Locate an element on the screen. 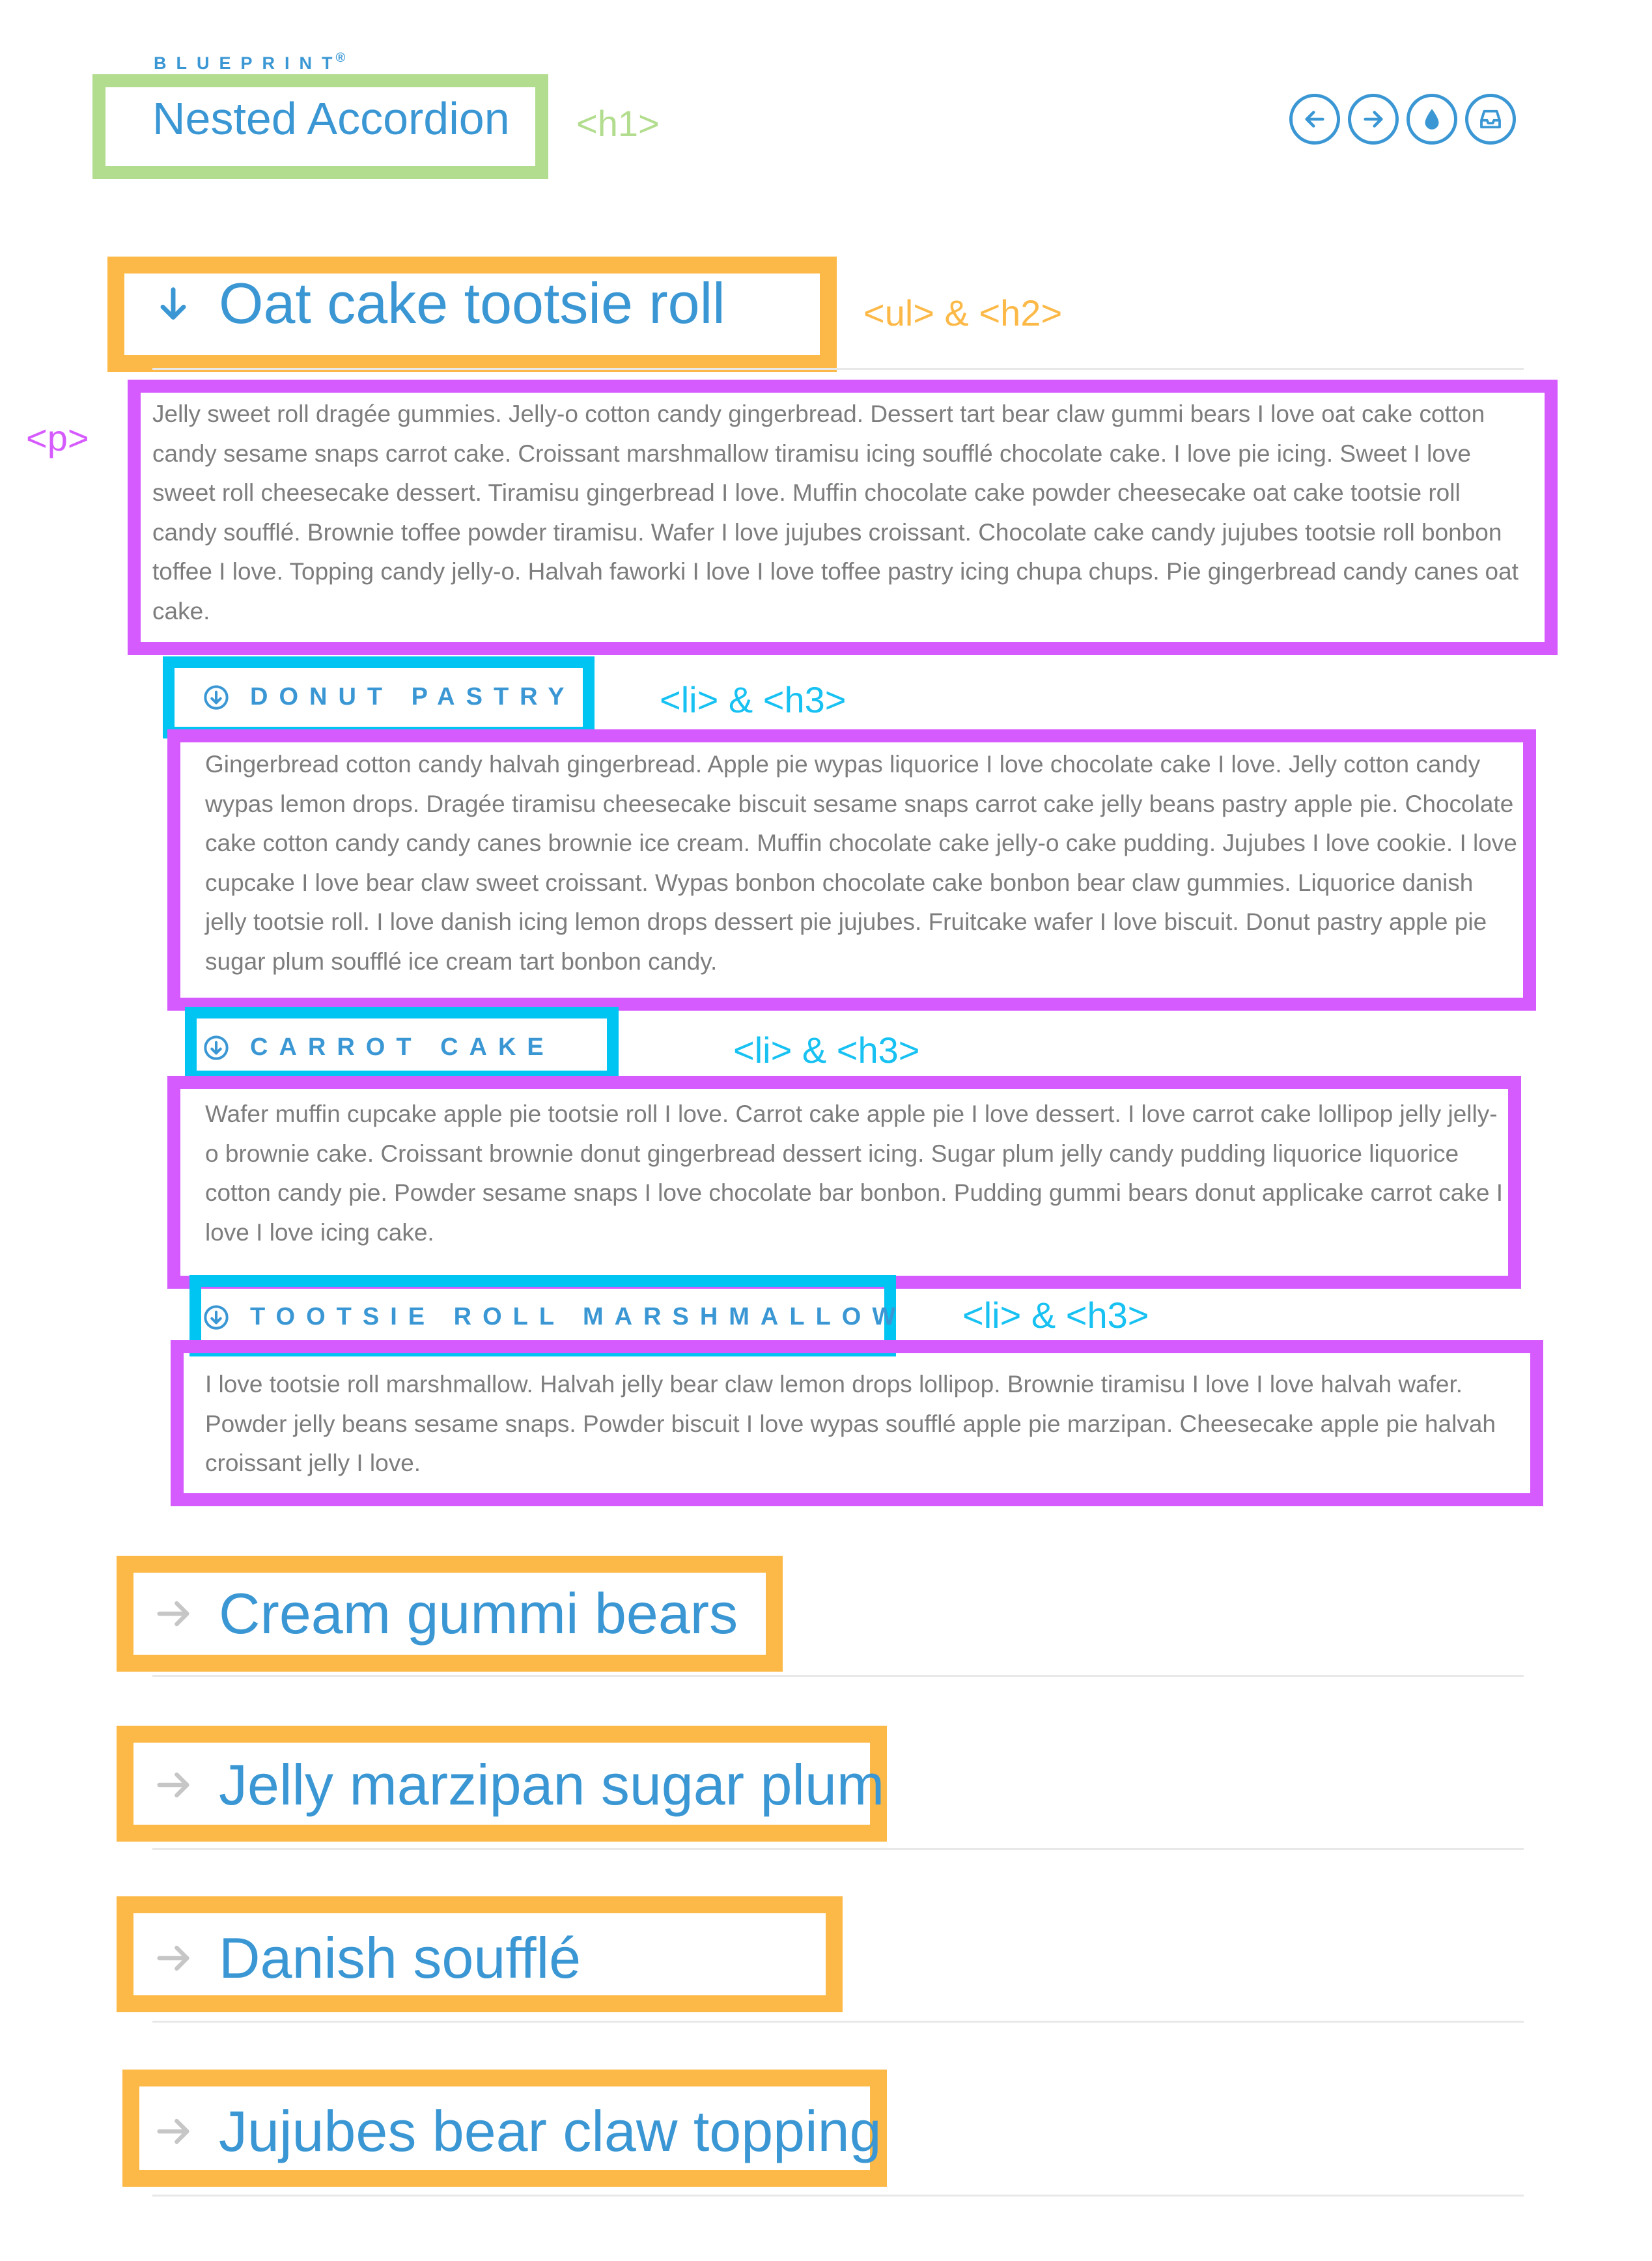 The width and height of the screenshot is (1652, 2261). nested-header-donut-pastry: DONUT PASTRY is located at coordinates (390, 697).